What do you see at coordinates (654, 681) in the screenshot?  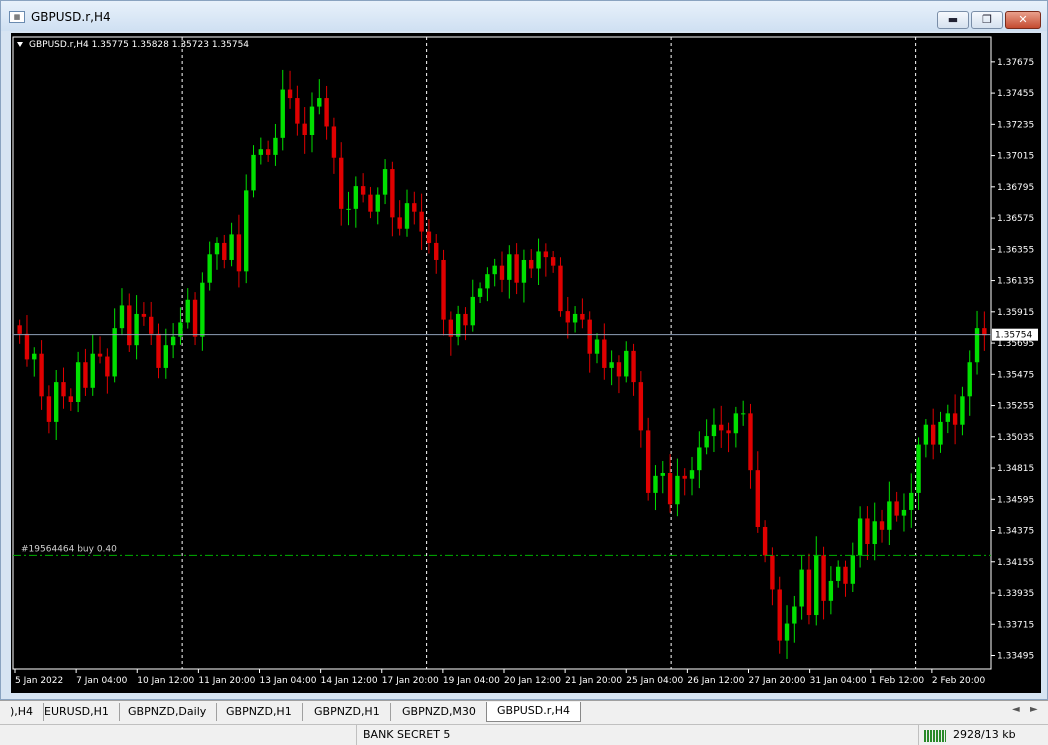 I see `time-tick-label: 25 Jan 04:00` at bounding box center [654, 681].